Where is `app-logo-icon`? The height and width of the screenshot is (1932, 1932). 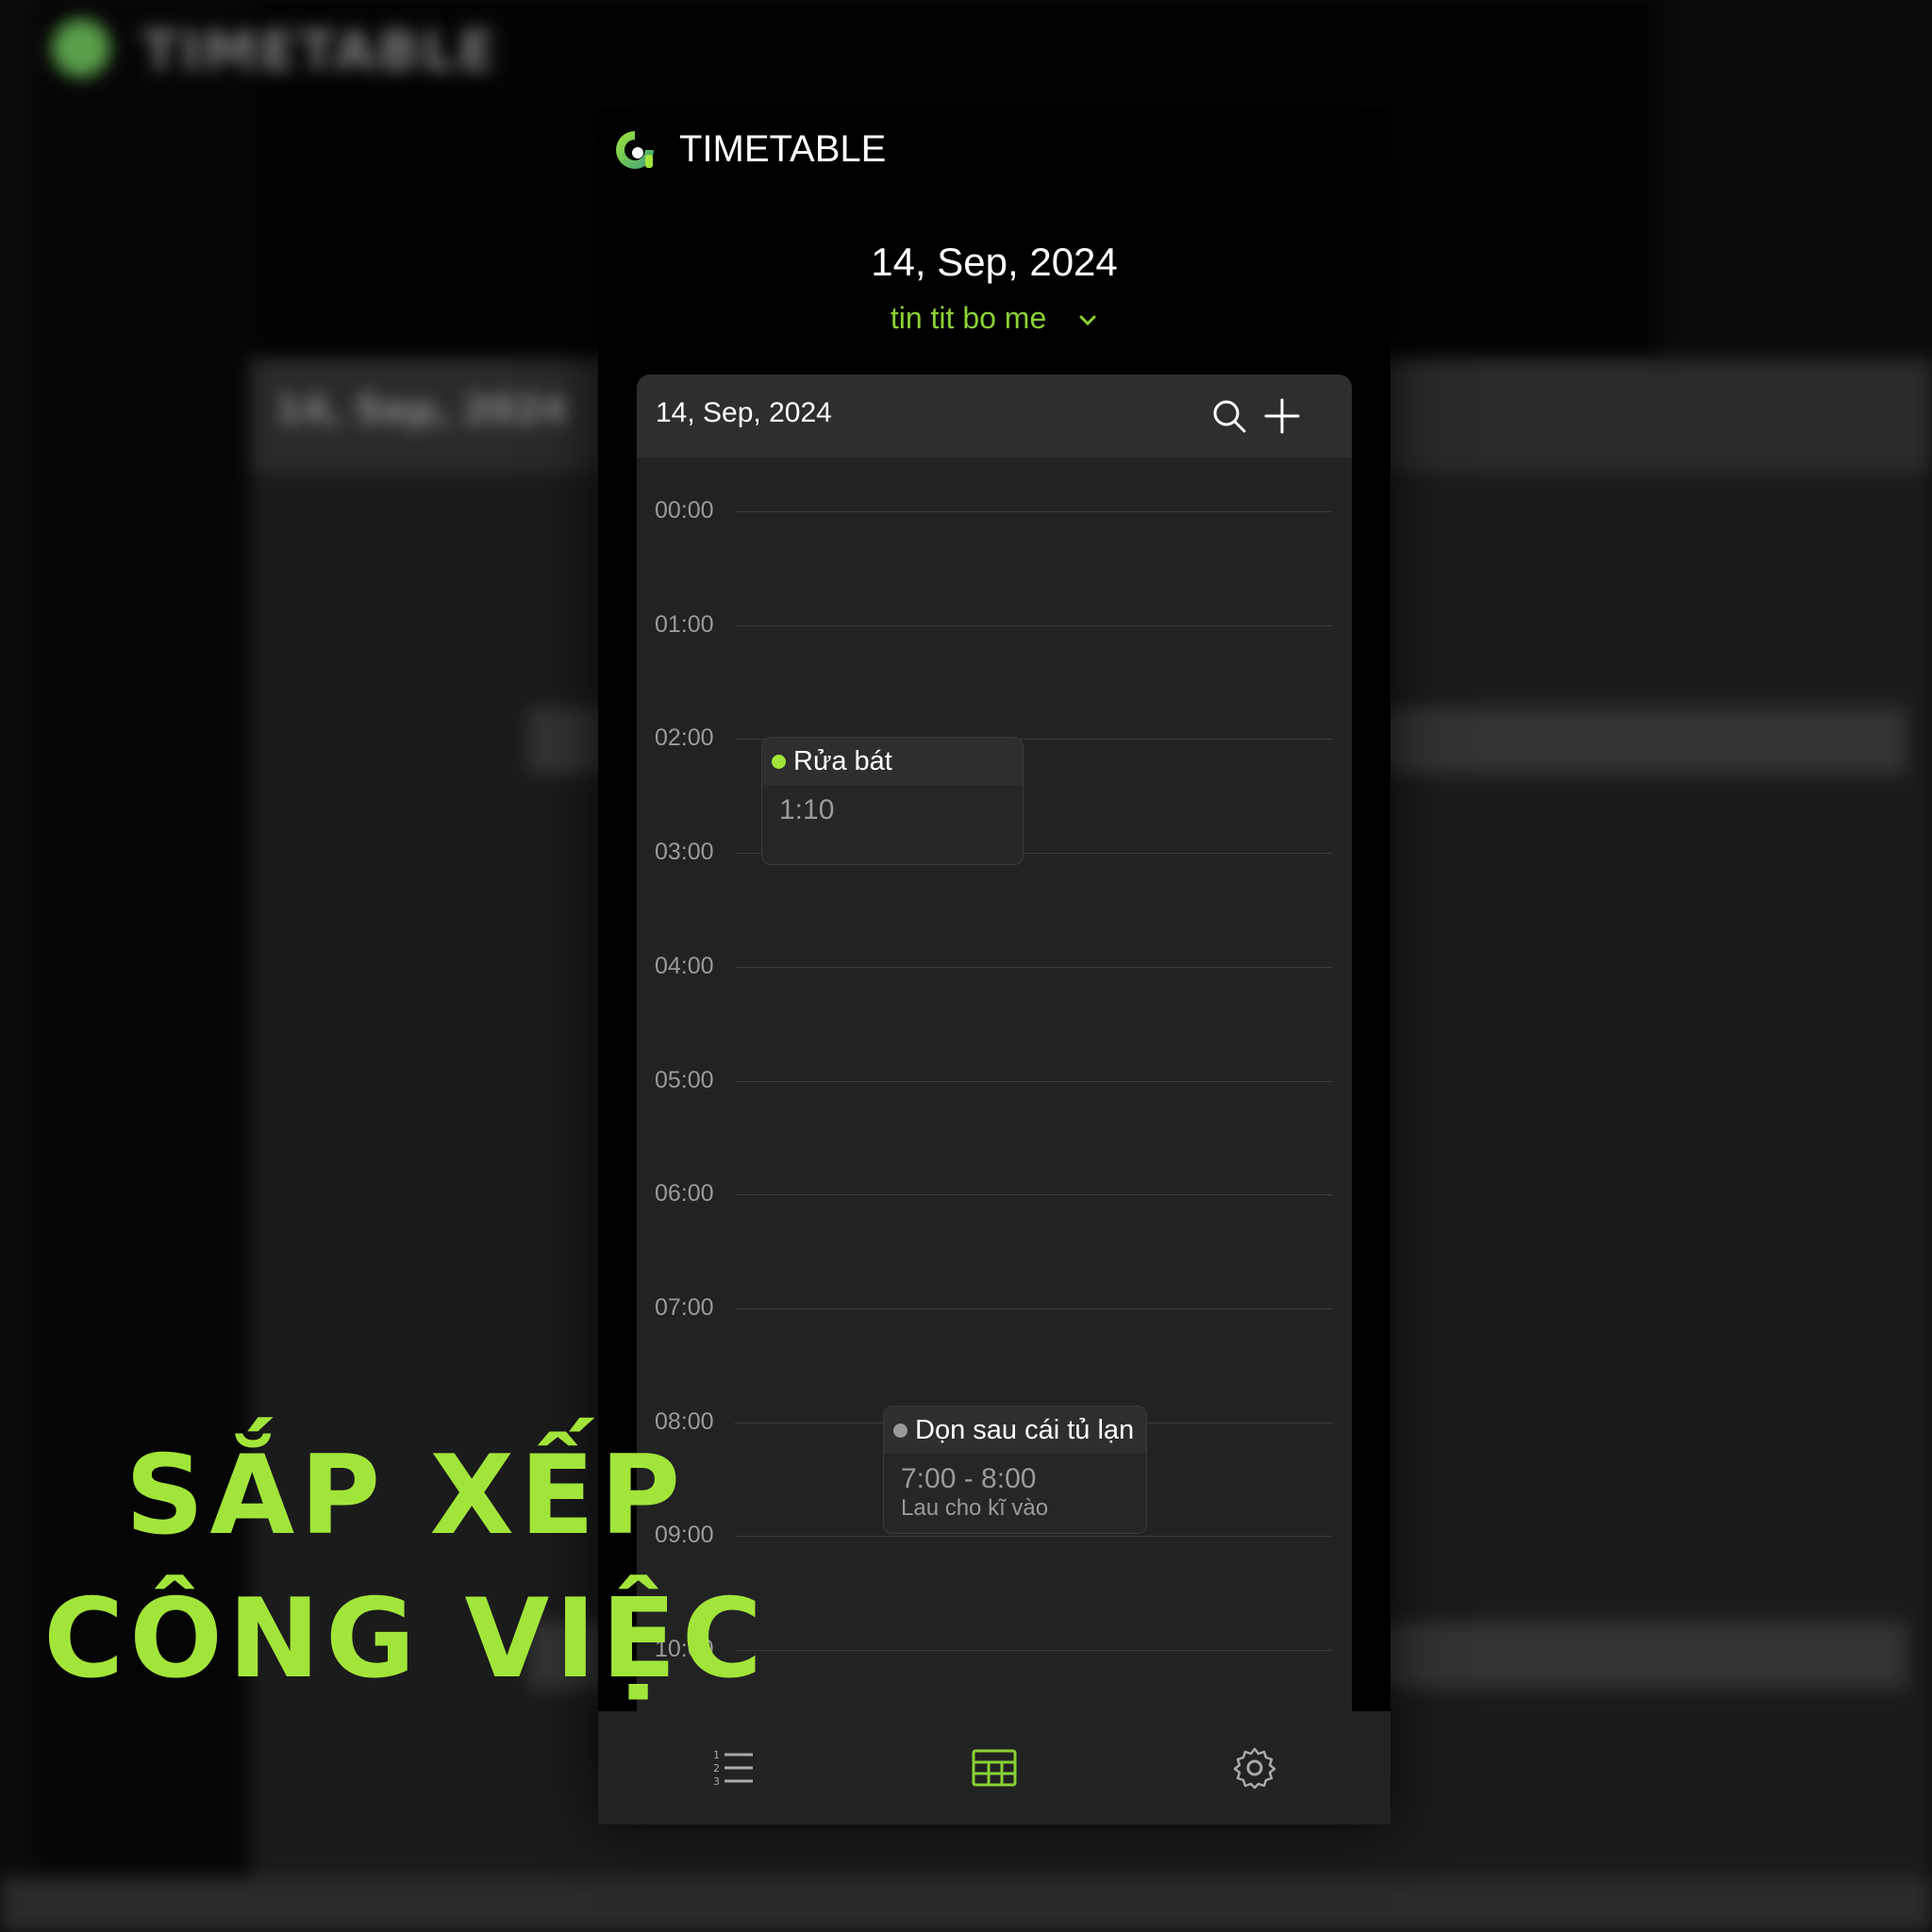 app-logo-icon is located at coordinates (635, 150).